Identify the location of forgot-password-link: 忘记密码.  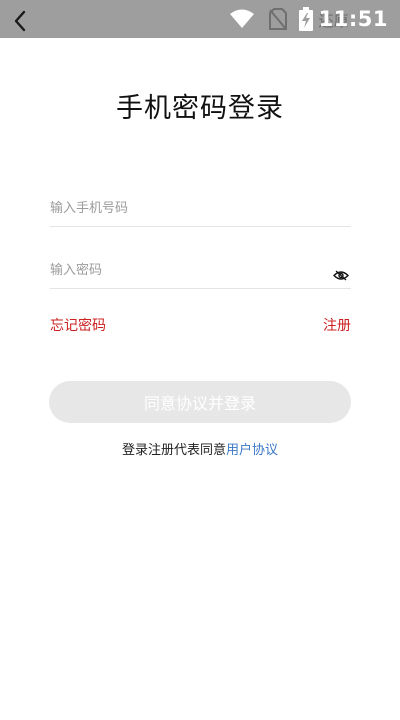
(78, 325).